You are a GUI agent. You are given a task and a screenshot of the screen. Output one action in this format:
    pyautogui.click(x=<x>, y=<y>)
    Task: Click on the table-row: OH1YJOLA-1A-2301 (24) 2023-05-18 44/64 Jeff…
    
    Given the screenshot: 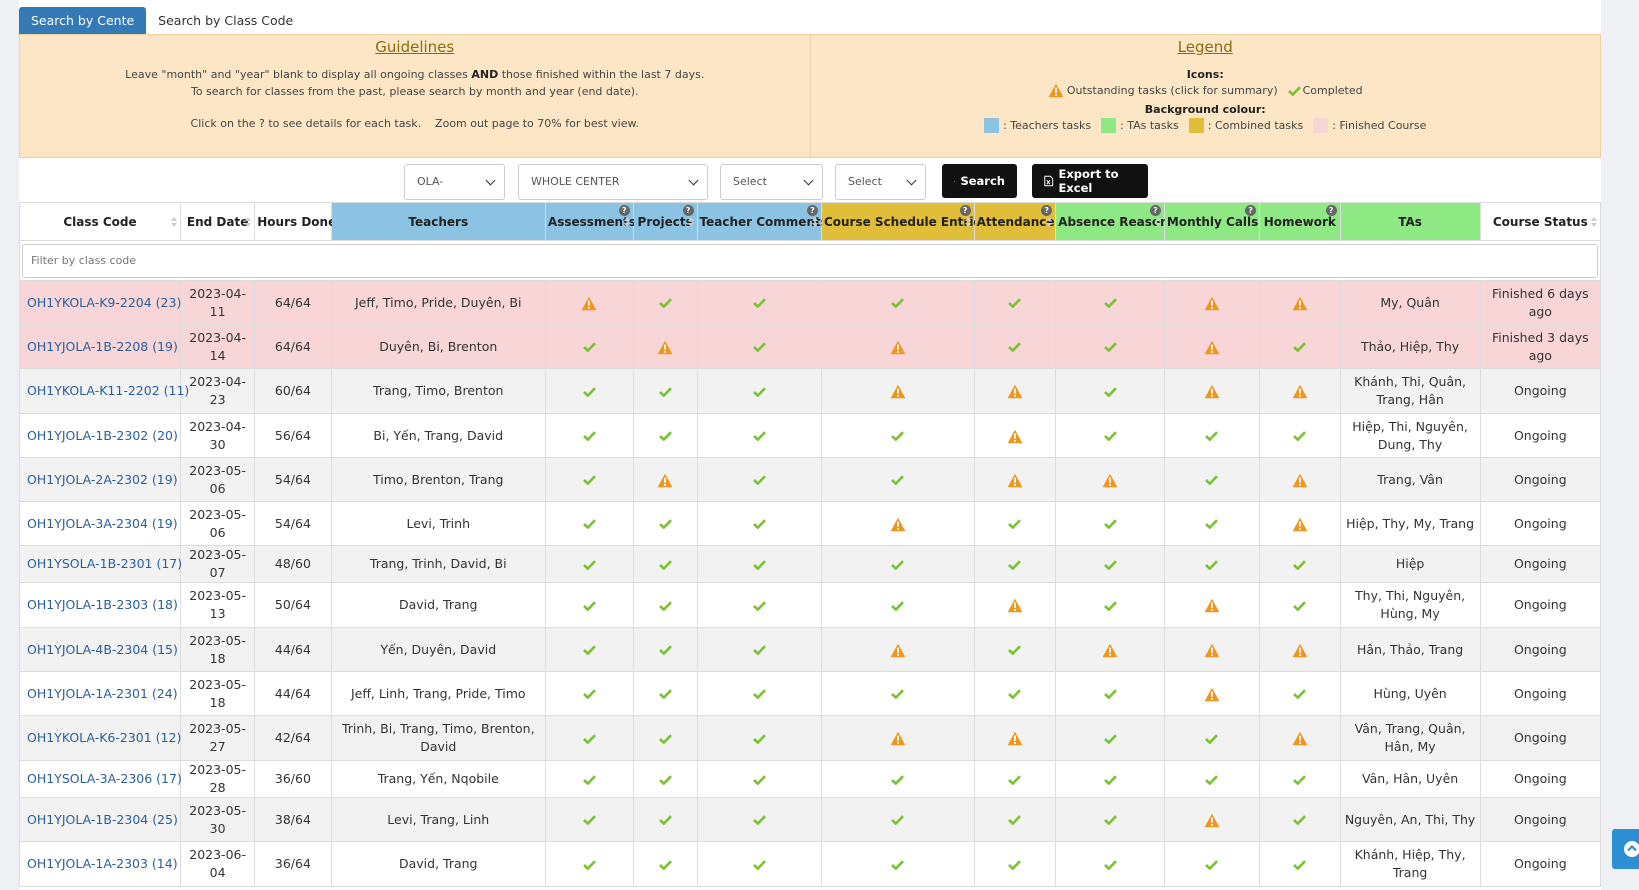 What is the action you would take?
    pyautogui.click(x=810, y=693)
    